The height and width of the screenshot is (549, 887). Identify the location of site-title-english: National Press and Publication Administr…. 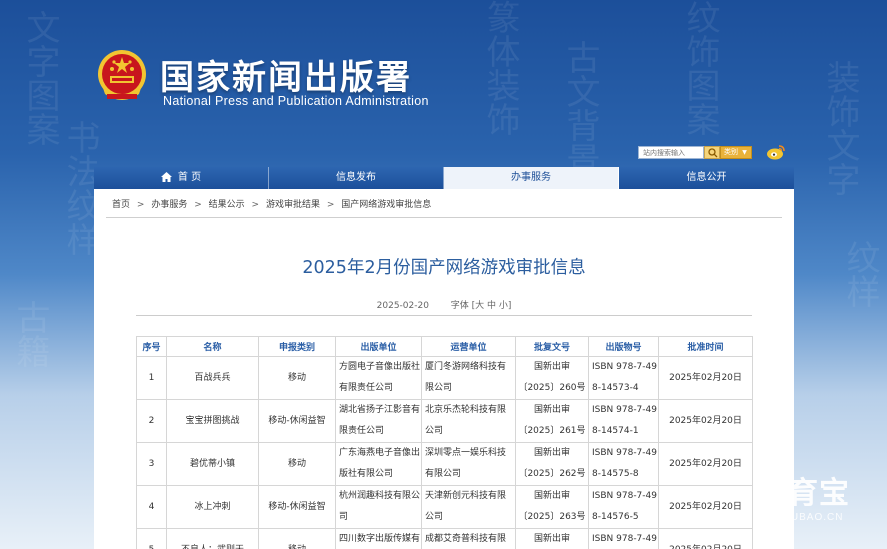
(296, 101).